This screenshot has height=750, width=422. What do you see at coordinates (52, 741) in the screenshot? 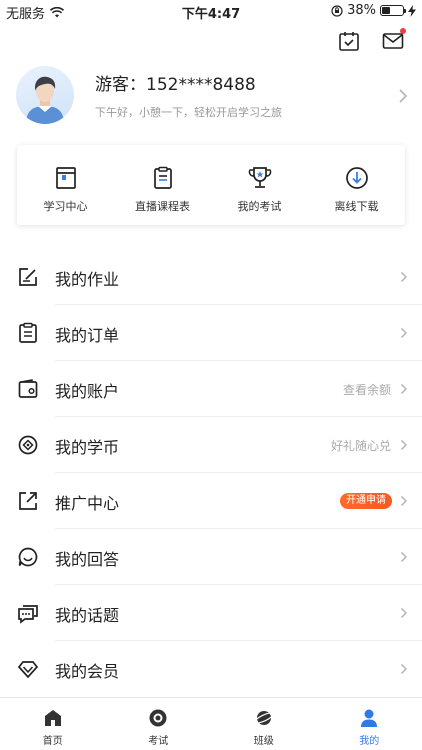
I see `tab-label: 首页` at bounding box center [52, 741].